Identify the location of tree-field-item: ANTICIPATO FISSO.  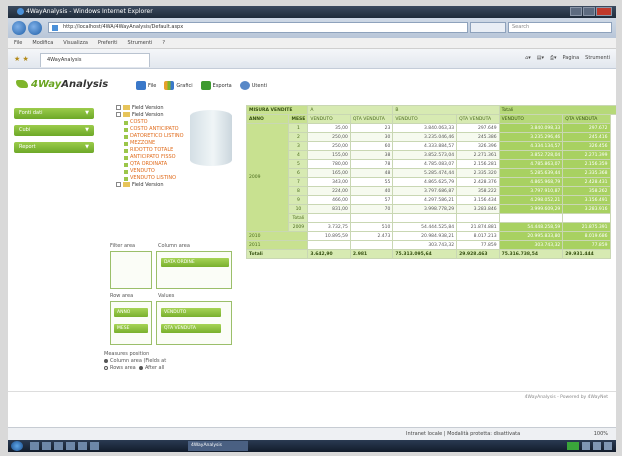
(172, 157).